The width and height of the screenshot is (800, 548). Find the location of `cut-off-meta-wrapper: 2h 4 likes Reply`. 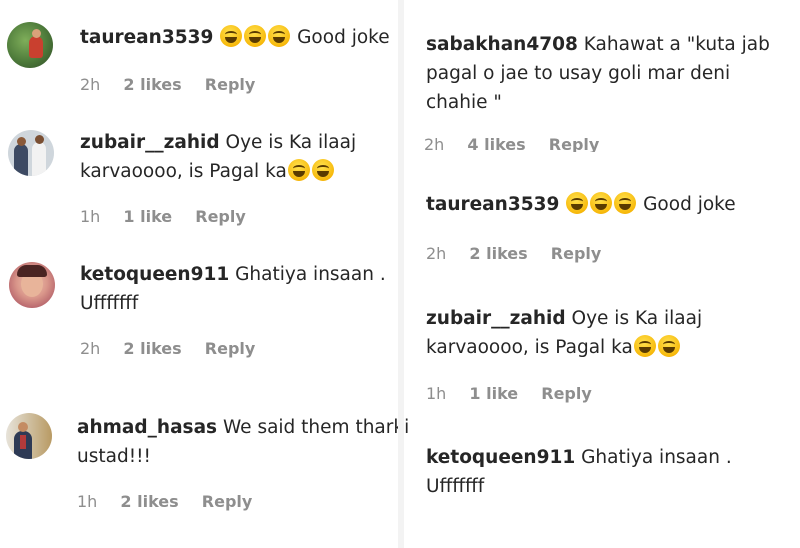

cut-off-meta-wrapper: 2h 4 likes Reply is located at coordinates (601, 143).